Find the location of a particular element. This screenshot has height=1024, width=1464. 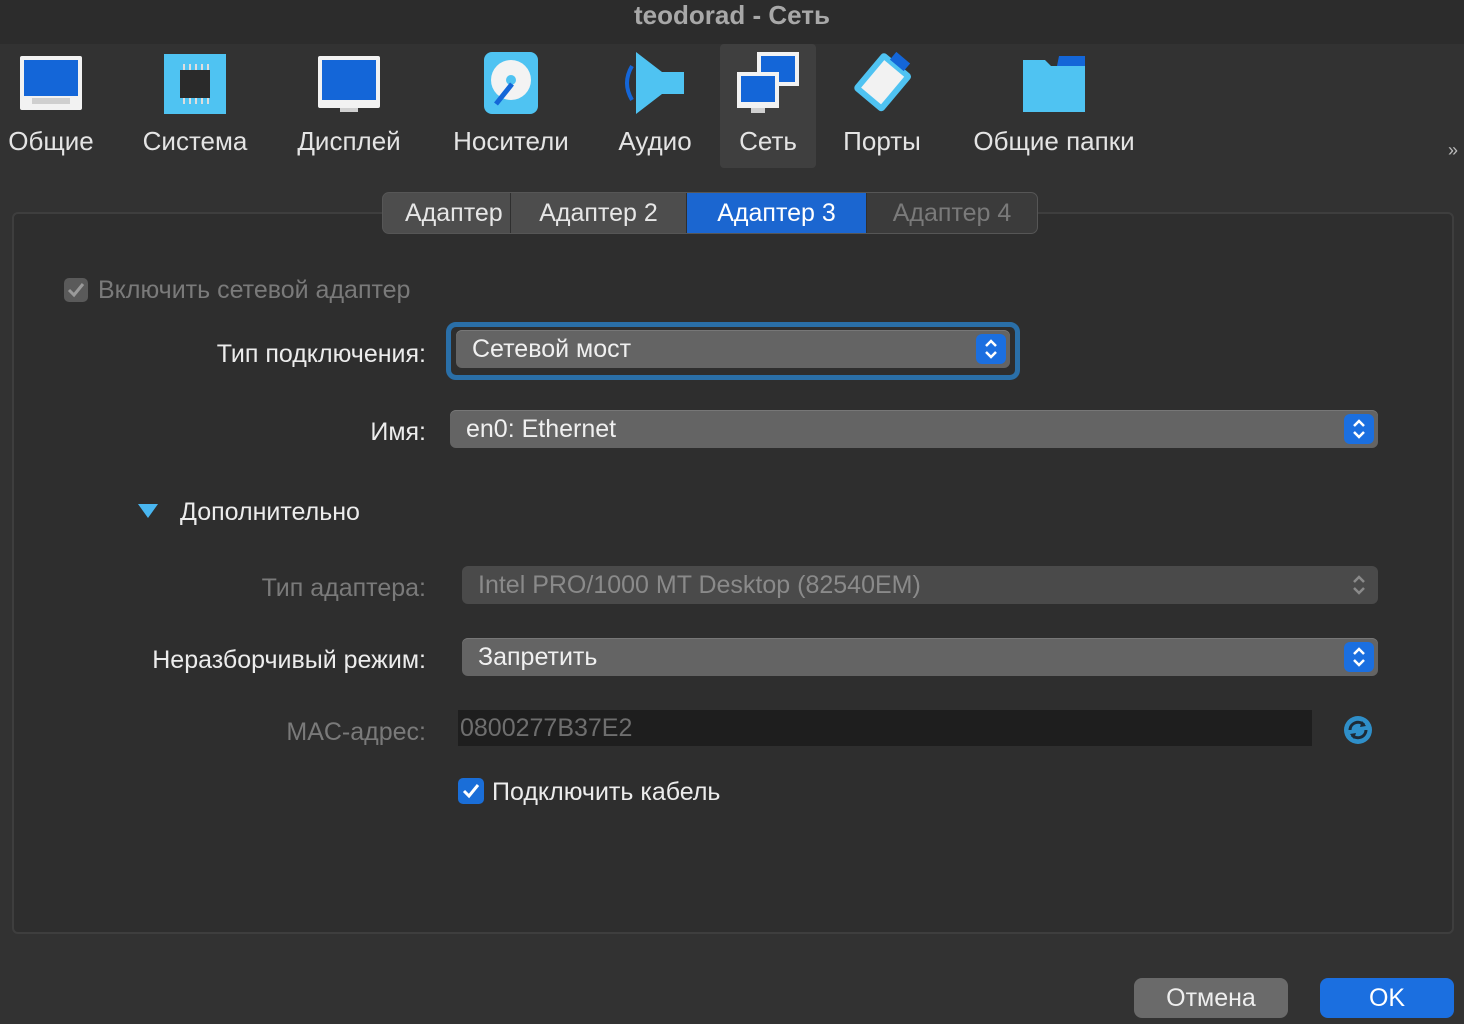

window-title: teodorad - Сеть is located at coordinates (732, 15).